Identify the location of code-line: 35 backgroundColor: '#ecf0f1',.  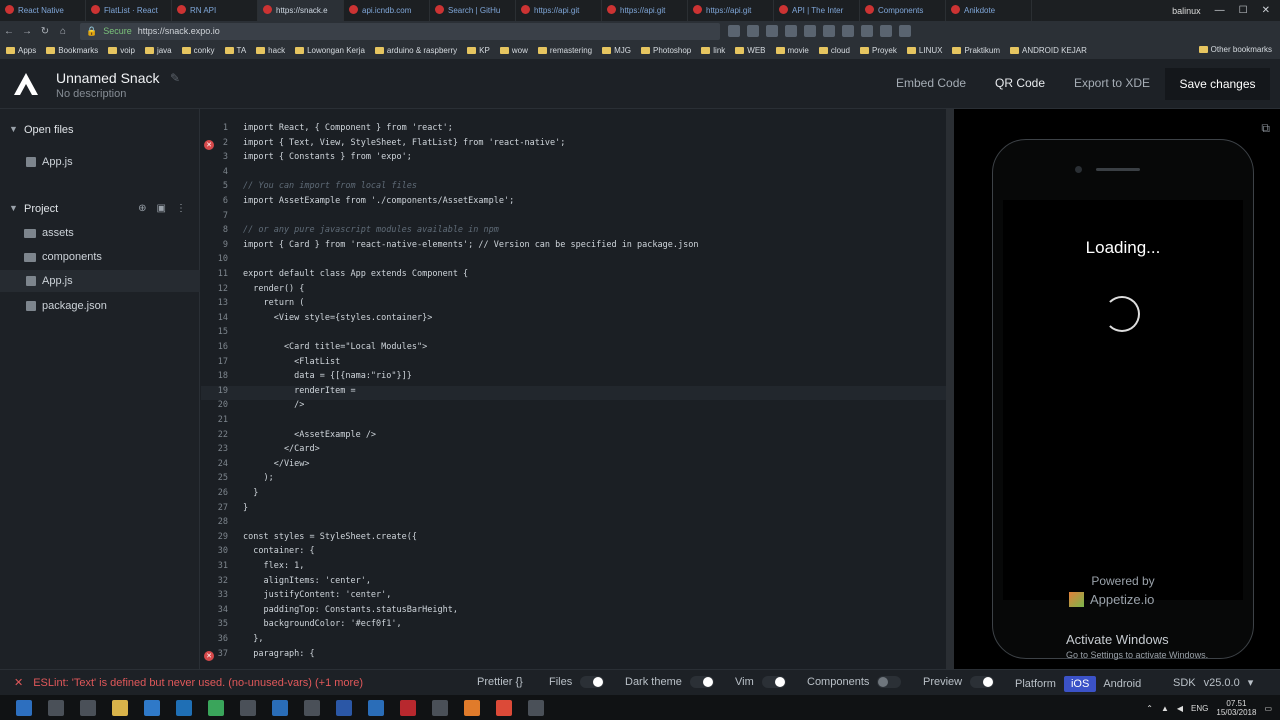
(573, 626).